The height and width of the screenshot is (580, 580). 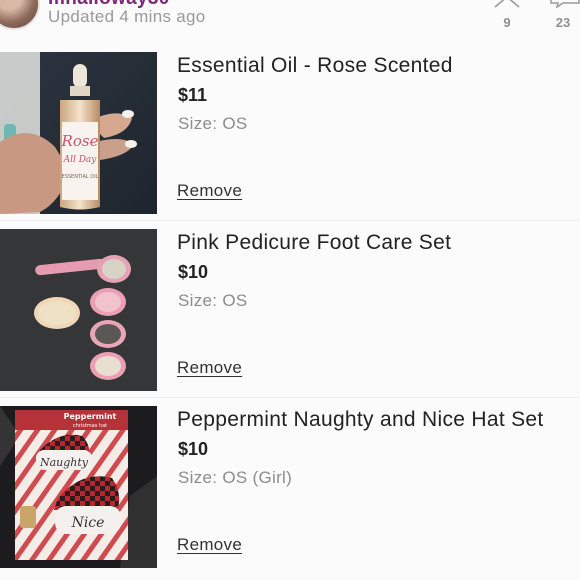 What do you see at coordinates (193, 95) in the screenshot?
I see `item-price: $11` at bounding box center [193, 95].